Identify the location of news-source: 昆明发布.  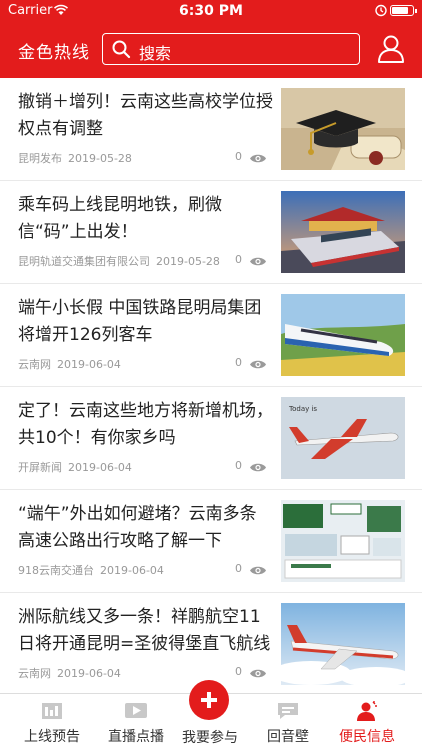
(40, 158).